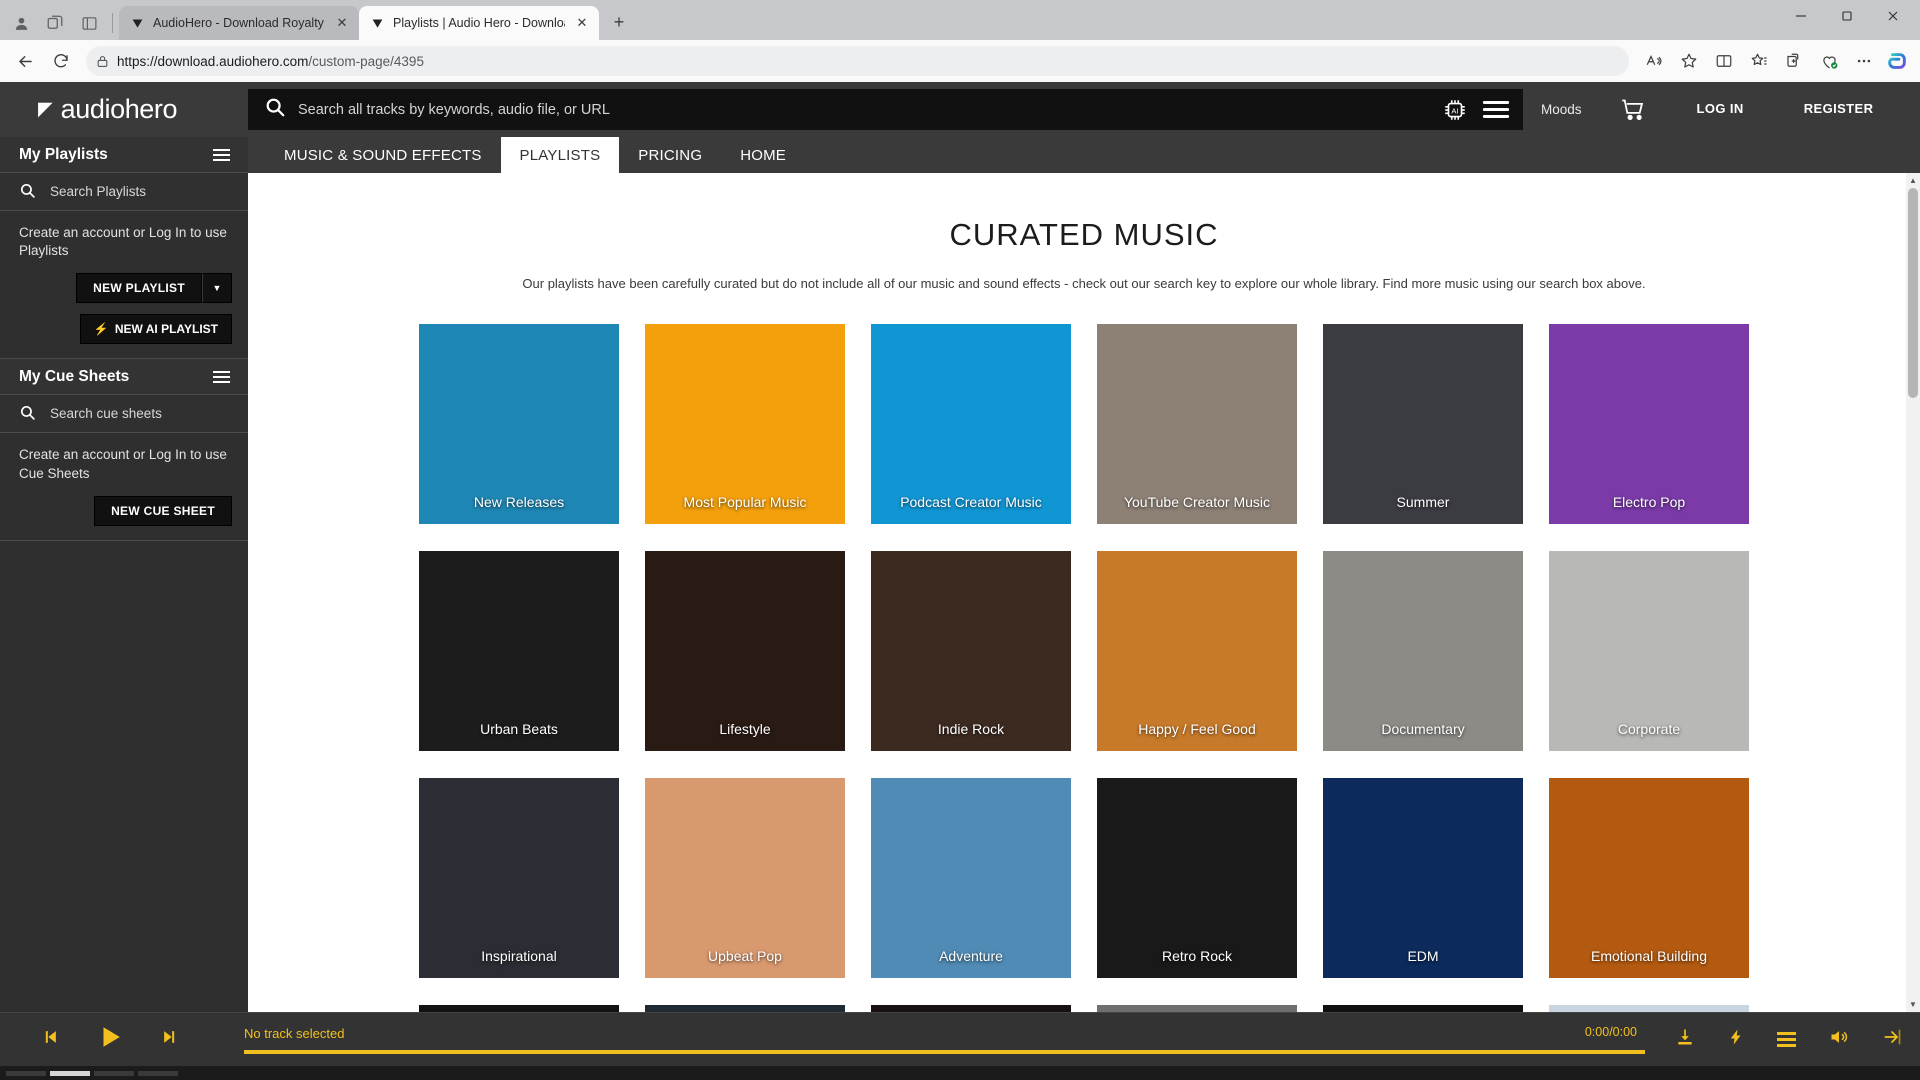  Describe the element at coordinates (1689, 61) in the screenshot. I see `favorite-star-icon` at that location.